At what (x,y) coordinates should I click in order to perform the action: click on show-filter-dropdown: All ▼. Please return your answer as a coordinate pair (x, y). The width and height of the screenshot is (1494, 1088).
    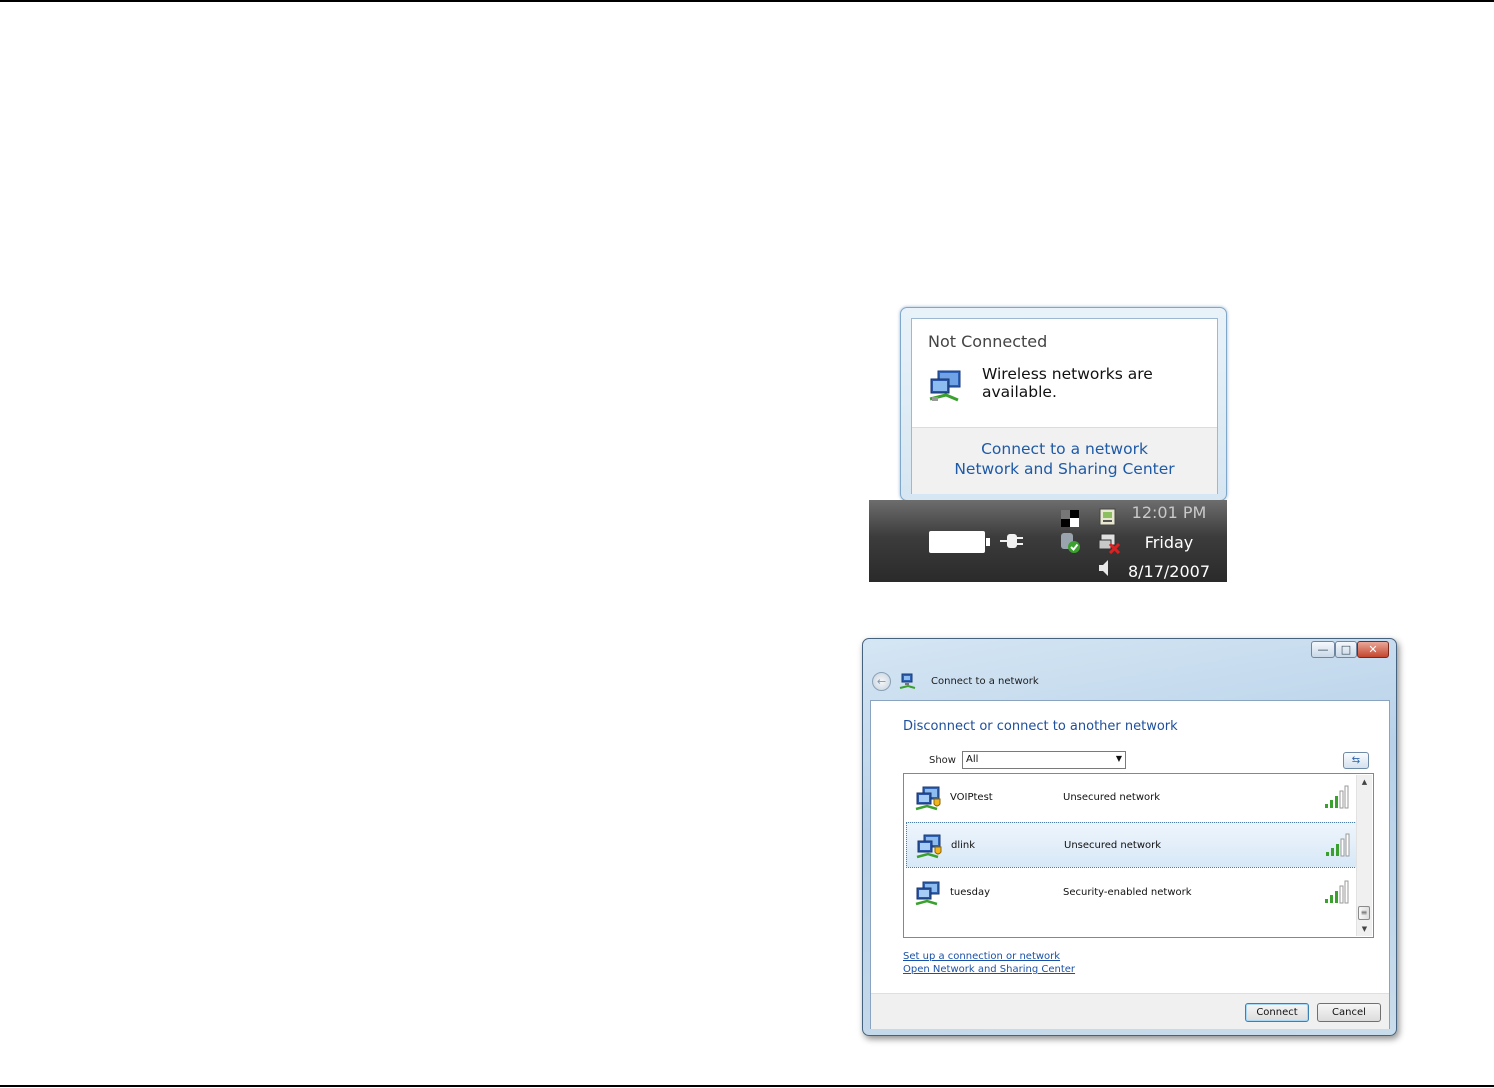
    Looking at the image, I should click on (1044, 760).